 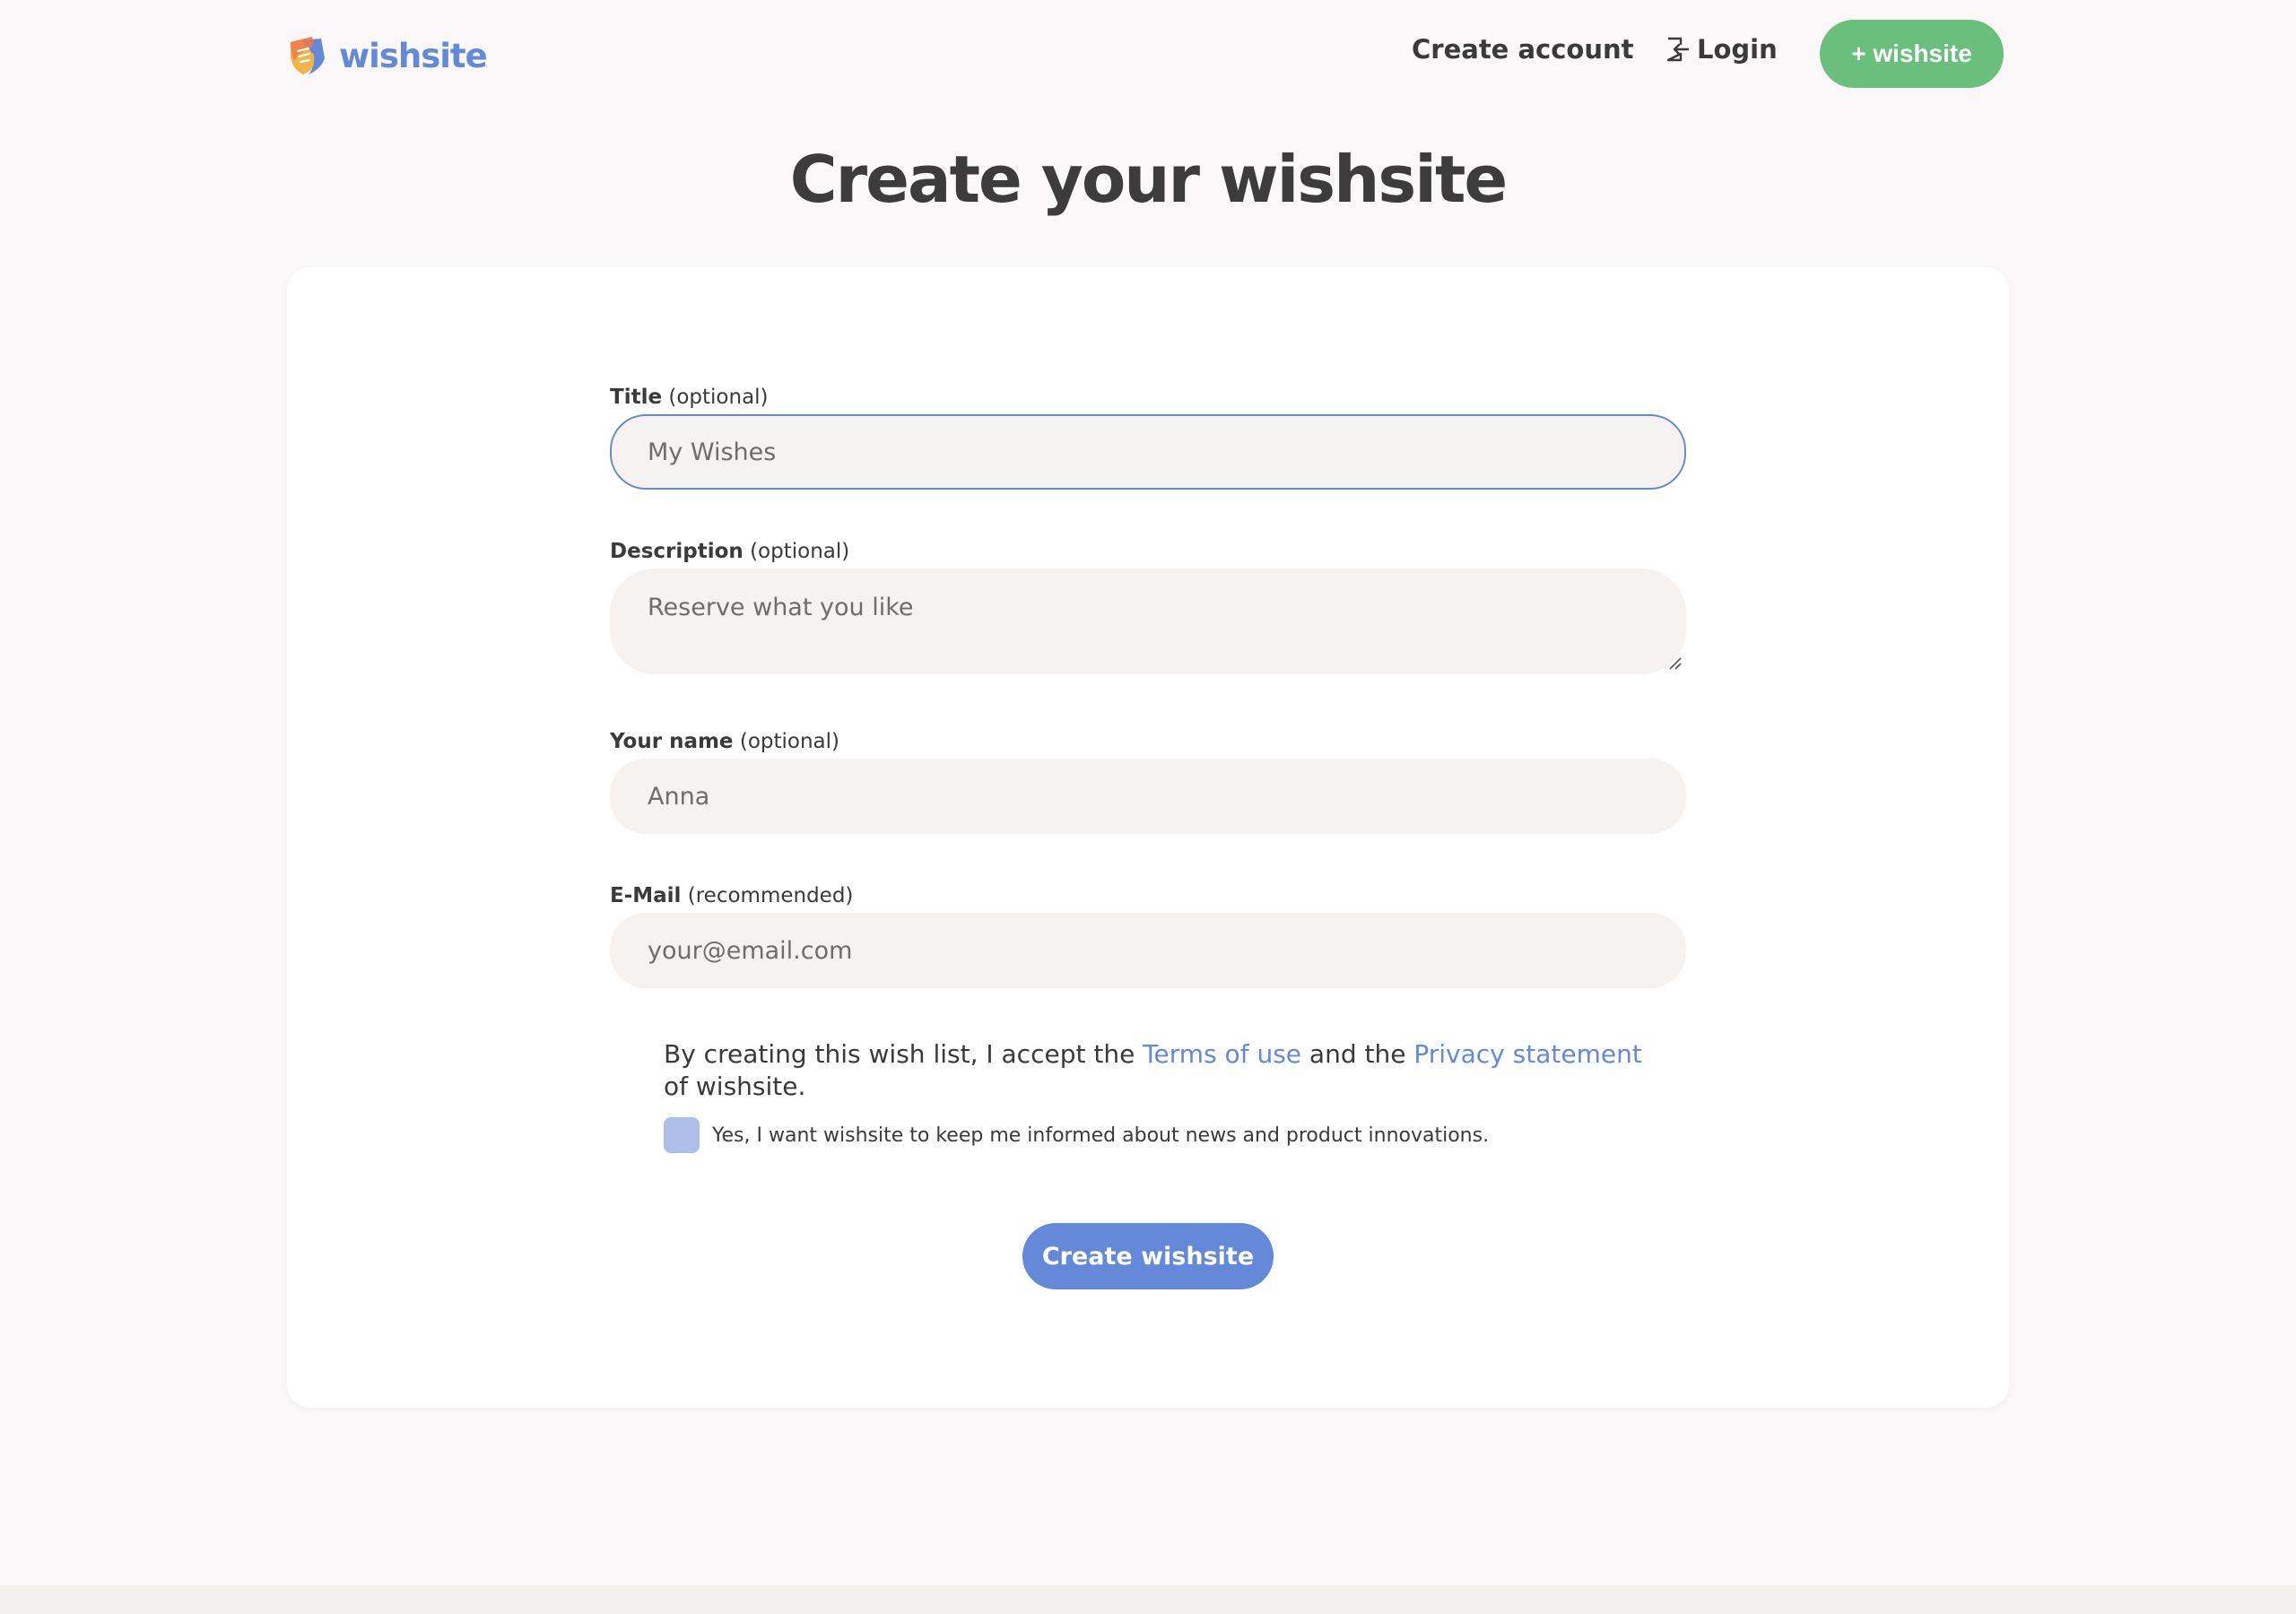 What do you see at coordinates (1148, 796) in the screenshot?
I see `name-input` at bounding box center [1148, 796].